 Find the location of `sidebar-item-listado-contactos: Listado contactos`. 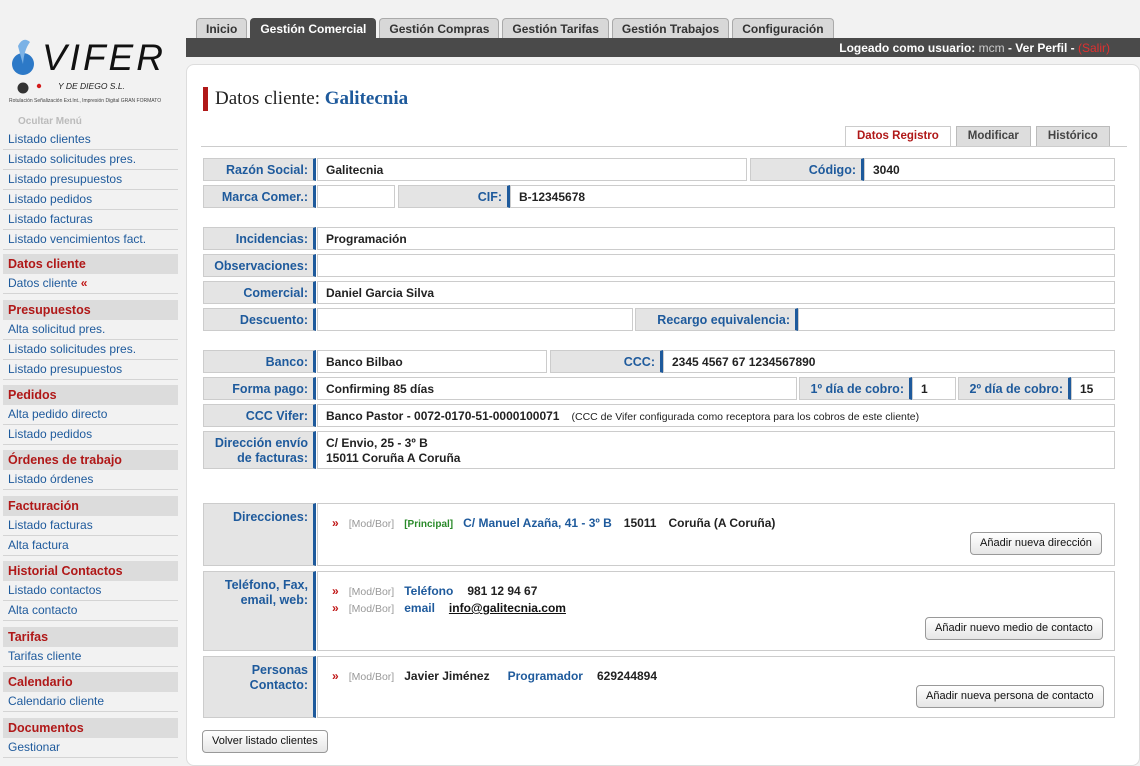

sidebar-item-listado-contactos: Listado contactos is located at coordinates (90, 591).